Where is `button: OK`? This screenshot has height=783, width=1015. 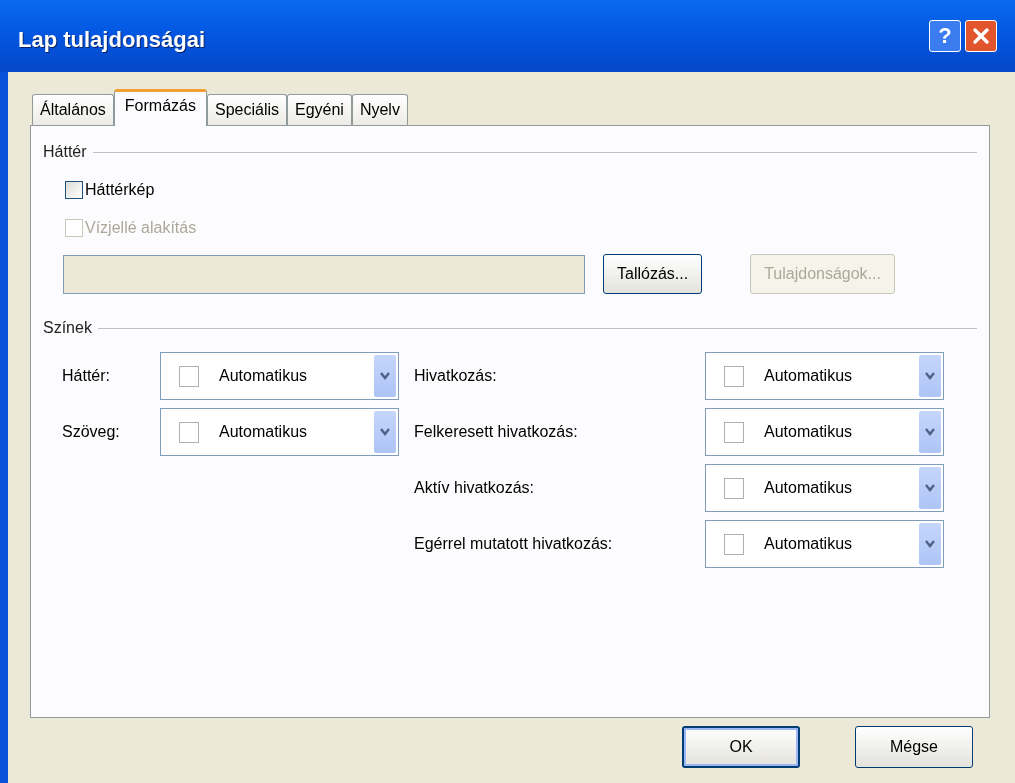 button: OK is located at coordinates (741, 747).